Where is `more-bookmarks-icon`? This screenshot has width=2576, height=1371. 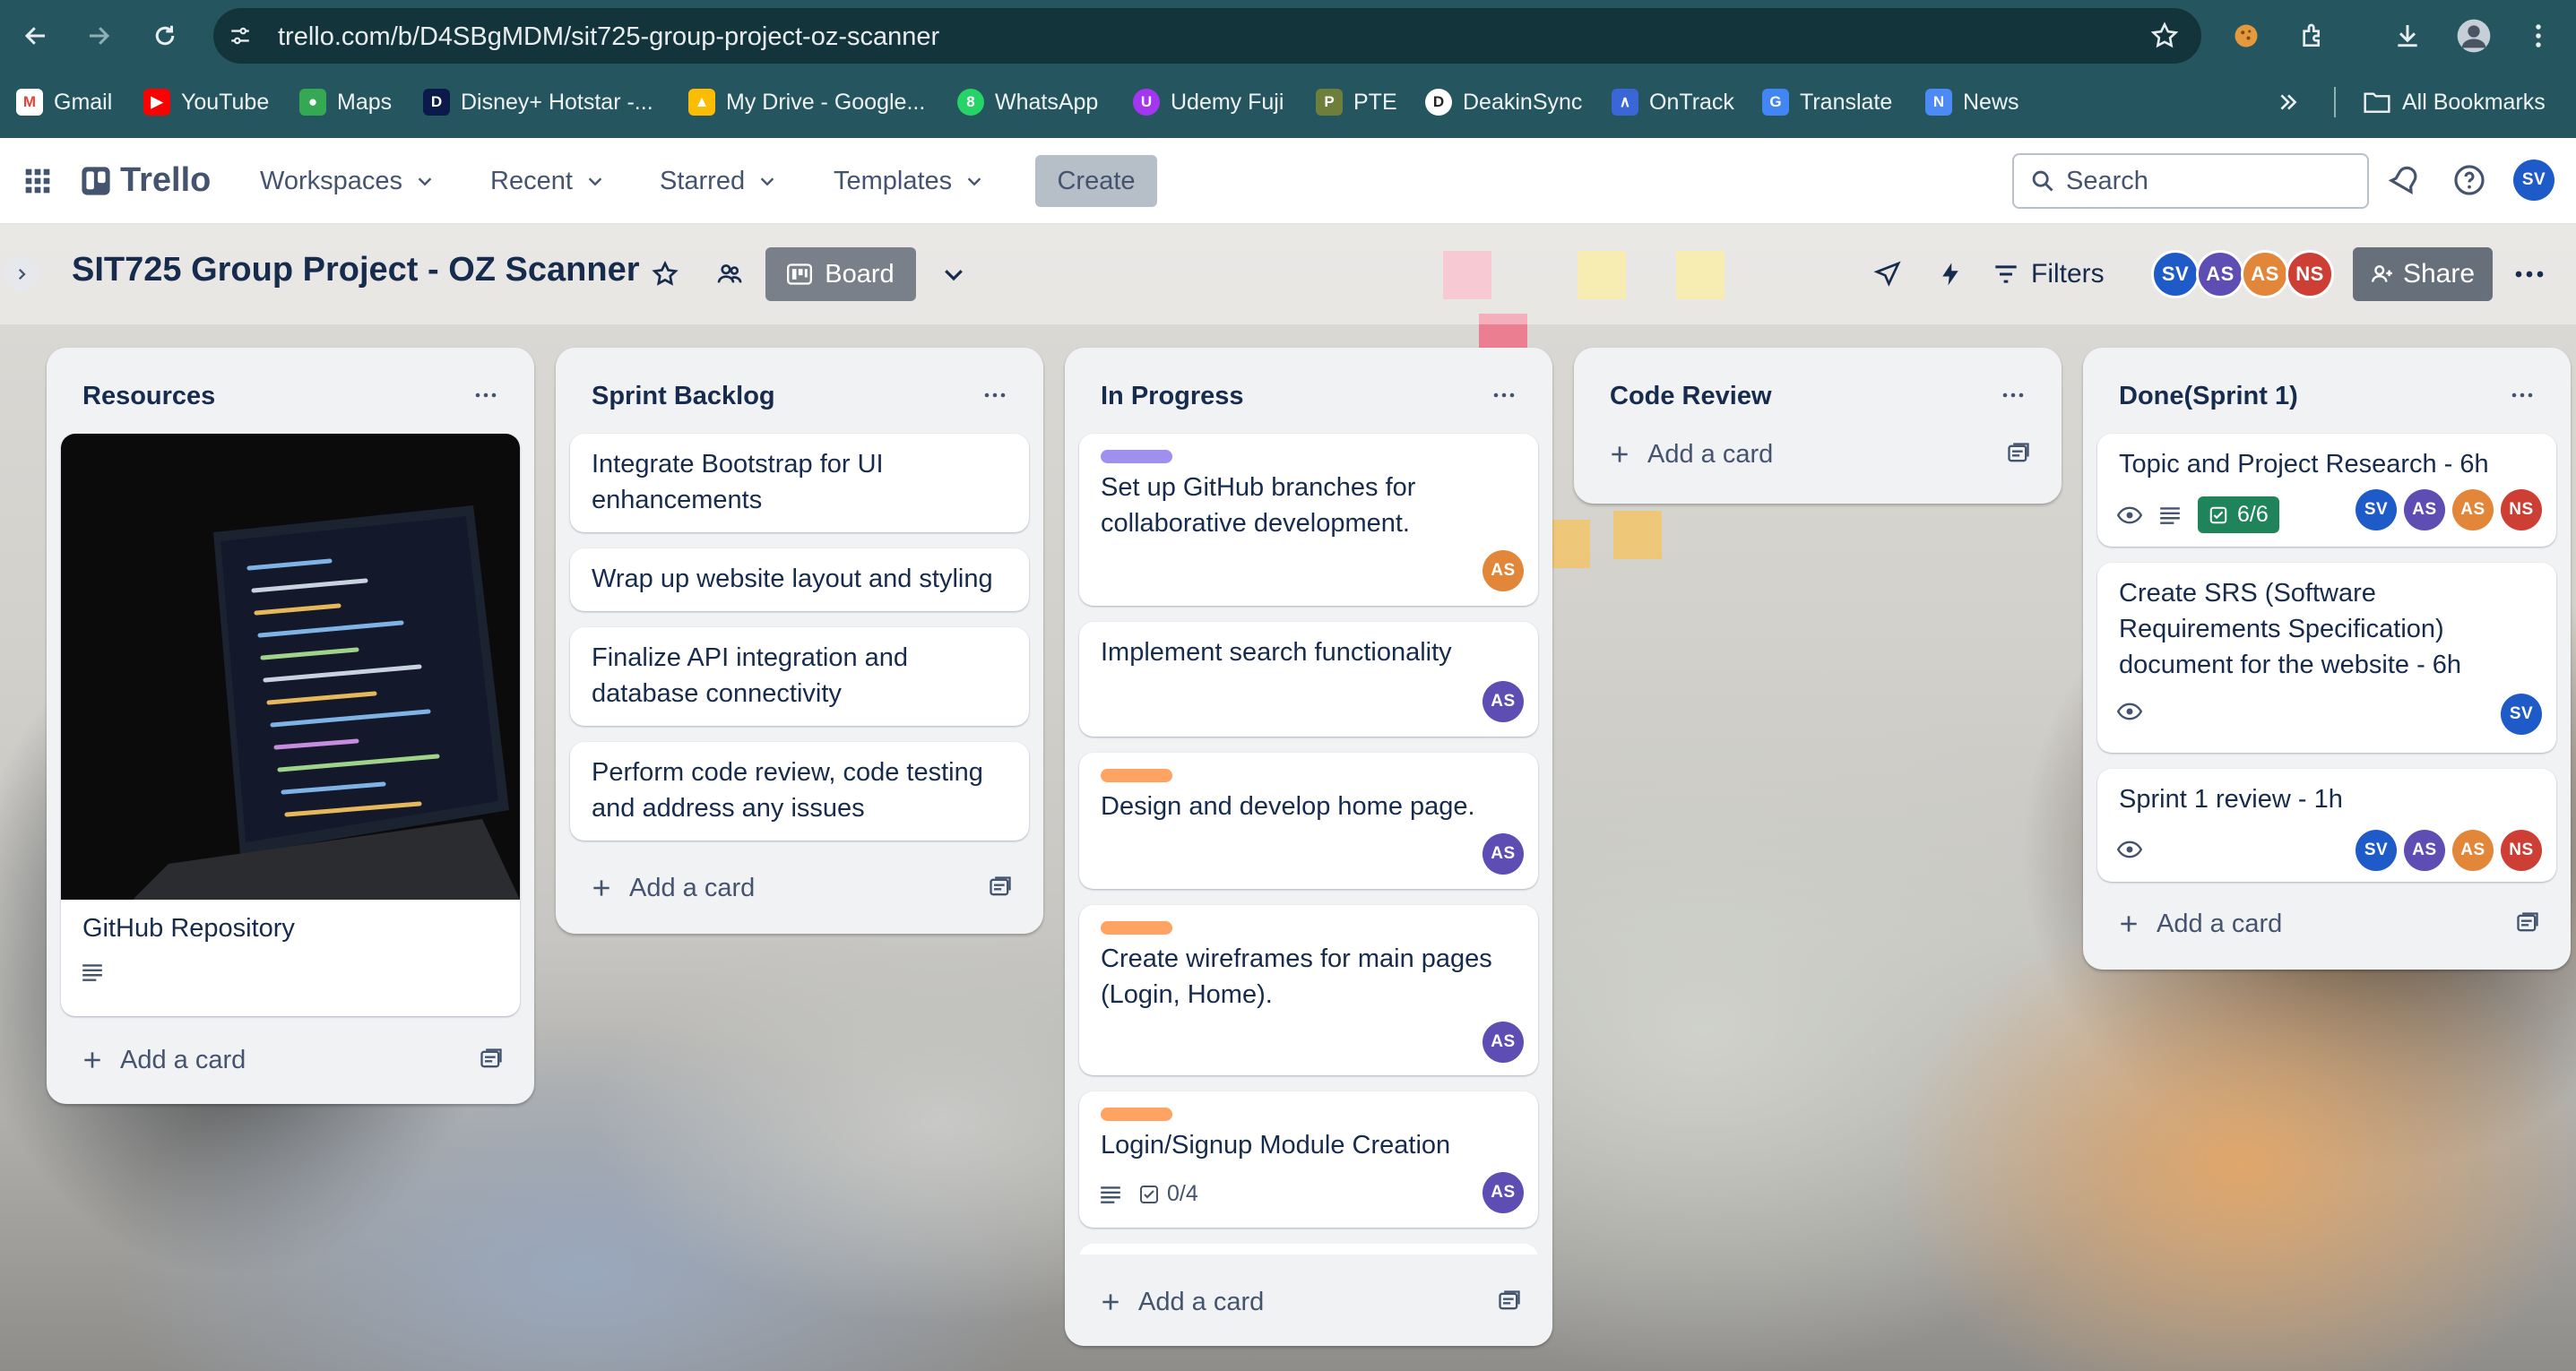
more-bookmarks-icon is located at coordinates (2288, 102).